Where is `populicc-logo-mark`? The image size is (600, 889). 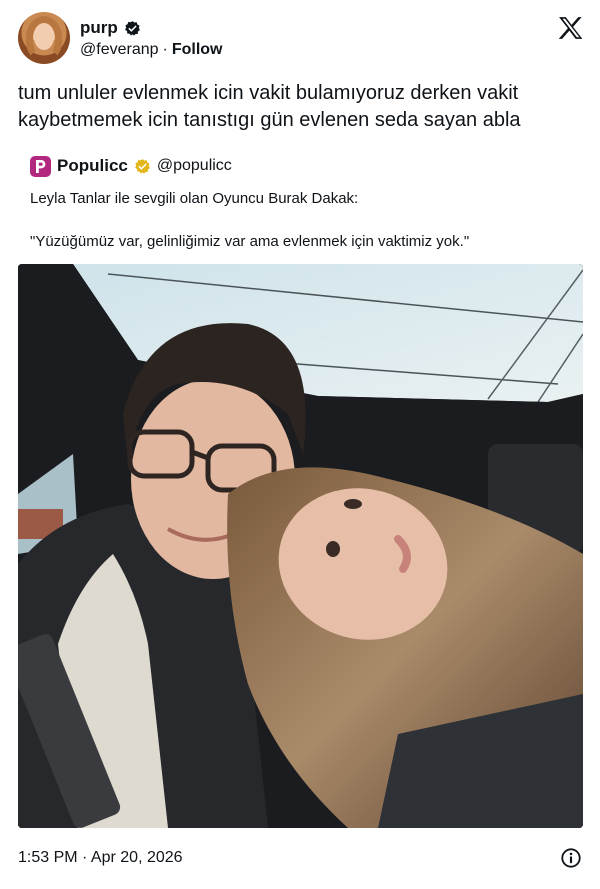
populicc-logo-mark is located at coordinates (41, 166).